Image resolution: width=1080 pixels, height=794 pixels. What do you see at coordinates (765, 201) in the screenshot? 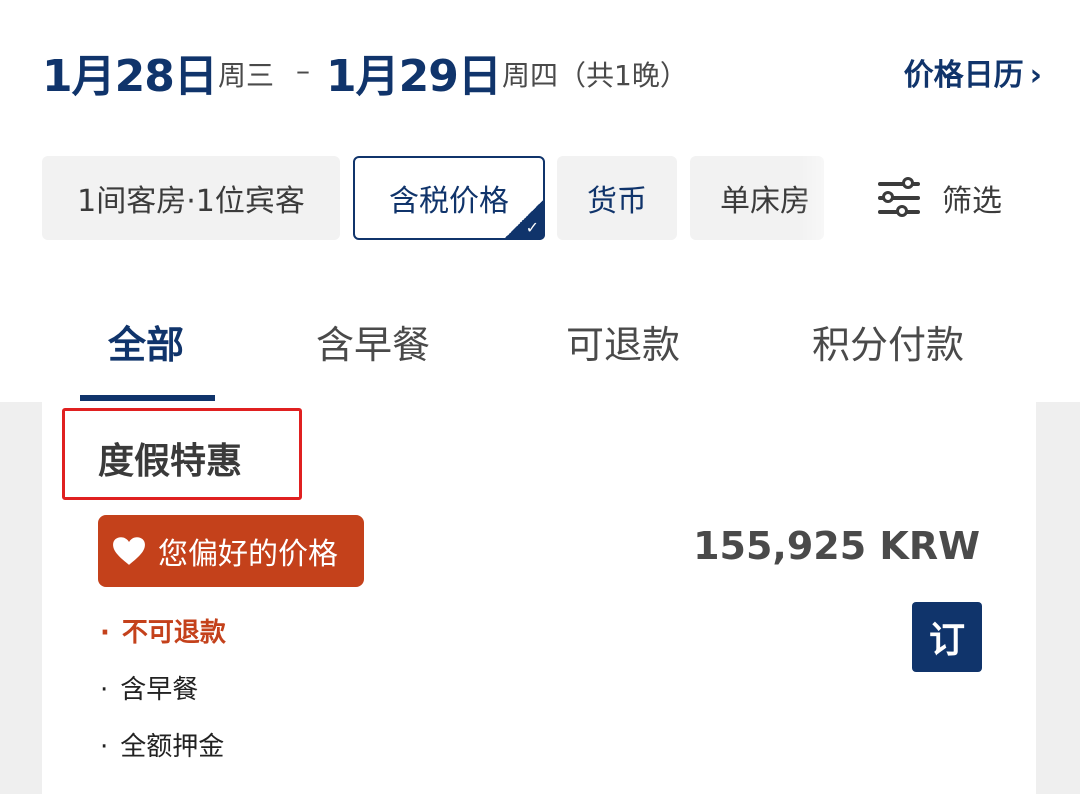
I see `single-bed-label: 单床房` at bounding box center [765, 201].